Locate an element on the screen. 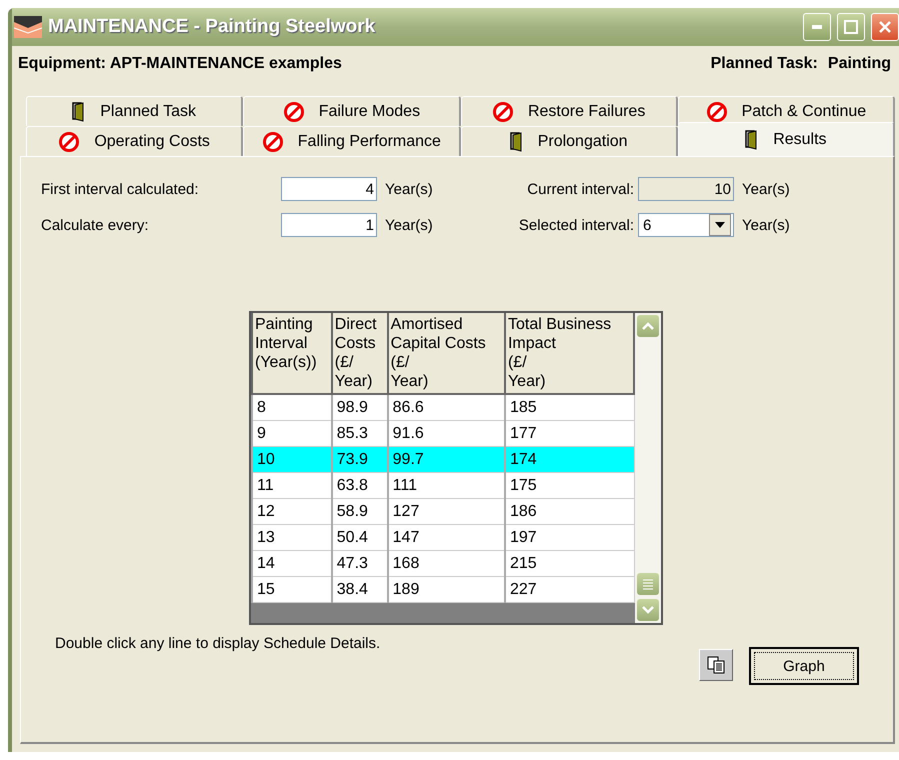 This screenshot has height=760, width=899. close-icon is located at coordinates (885, 27).